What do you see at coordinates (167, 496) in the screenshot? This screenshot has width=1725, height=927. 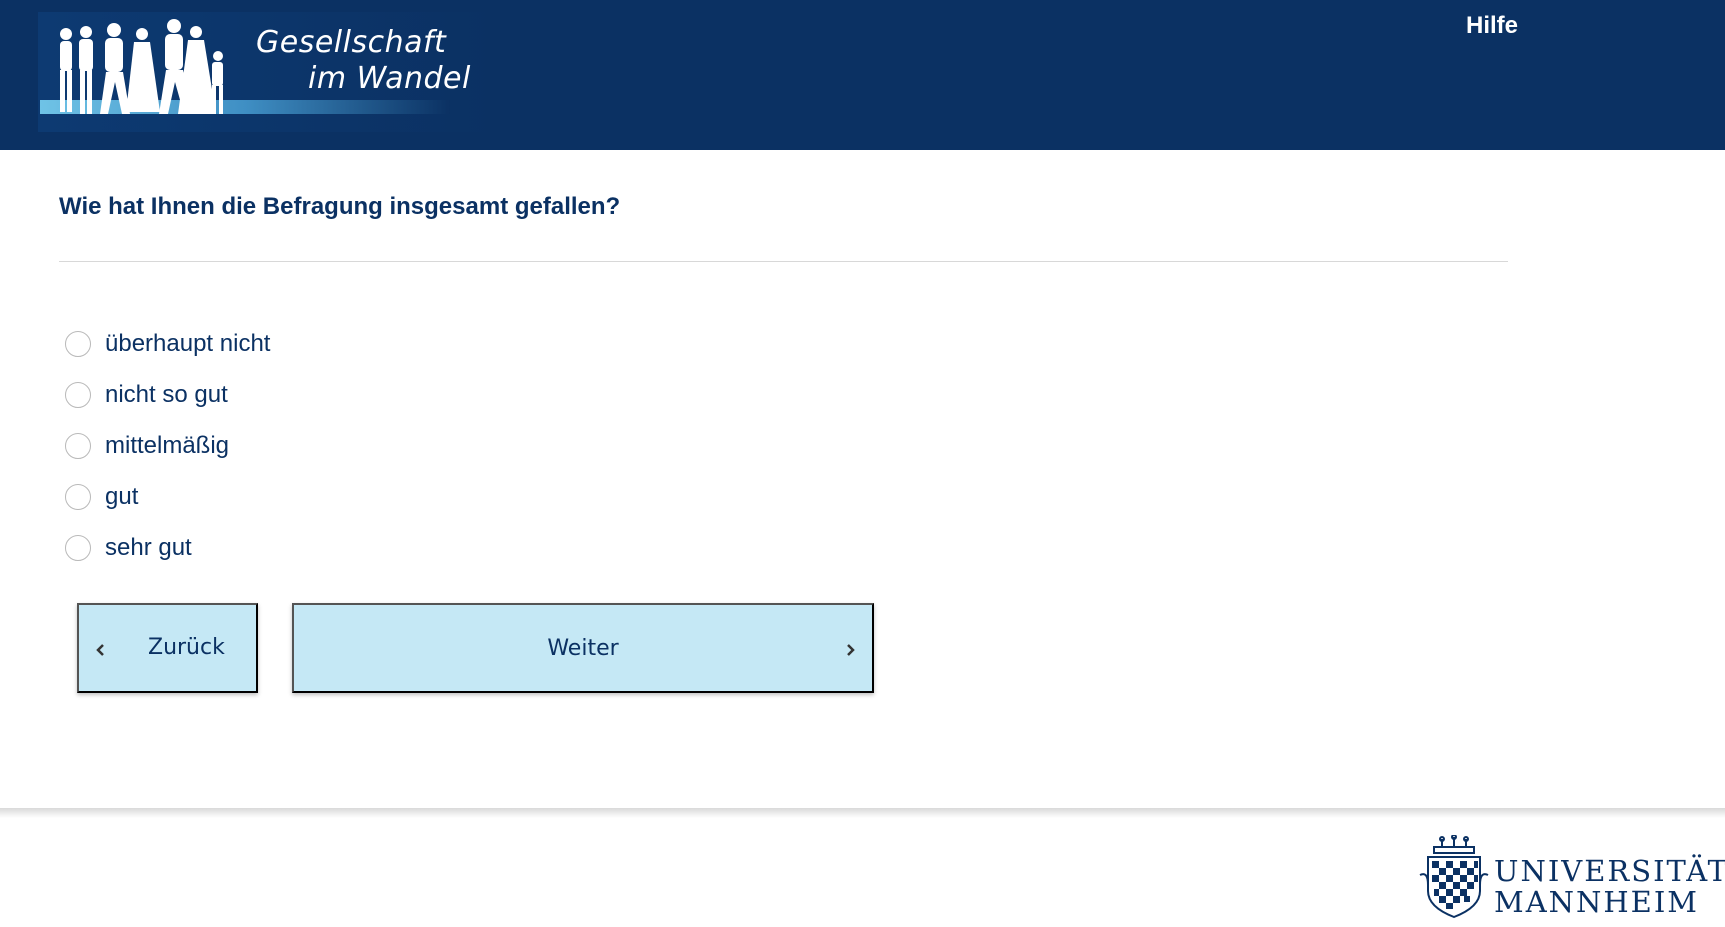 I see `option-gut: gut` at bounding box center [167, 496].